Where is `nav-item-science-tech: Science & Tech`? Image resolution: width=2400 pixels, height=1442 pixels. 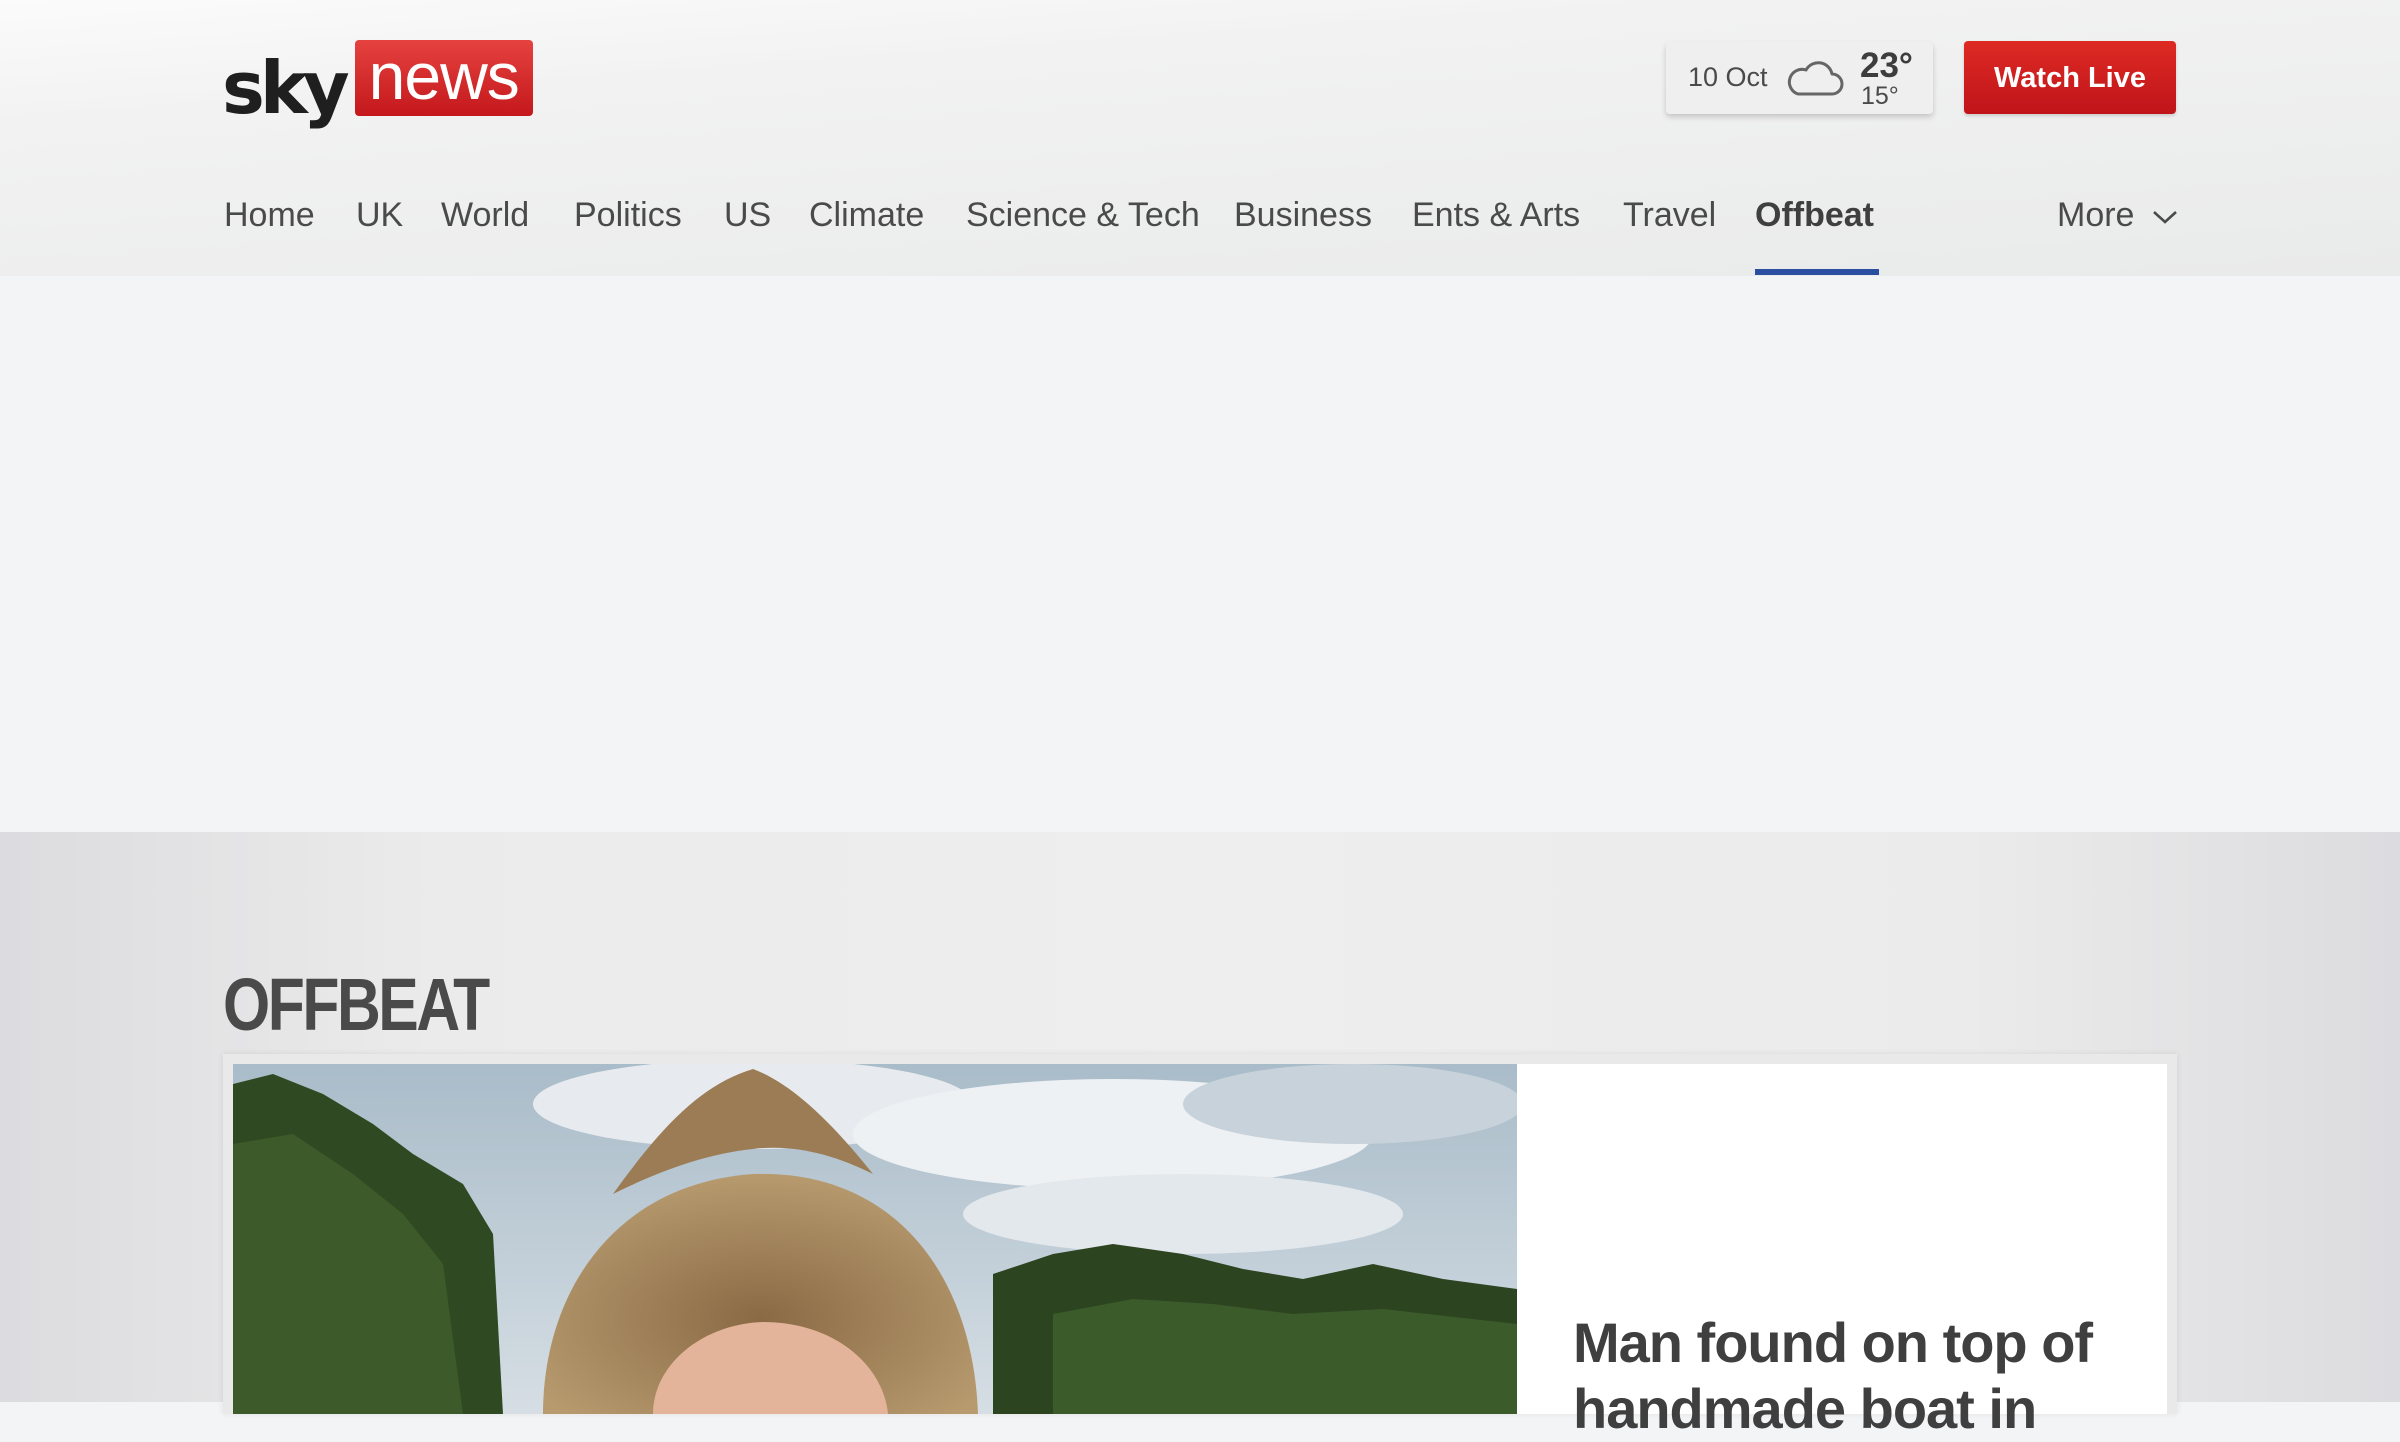 nav-item-science-tech: Science & Tech is located at coordinates (1083, 215).